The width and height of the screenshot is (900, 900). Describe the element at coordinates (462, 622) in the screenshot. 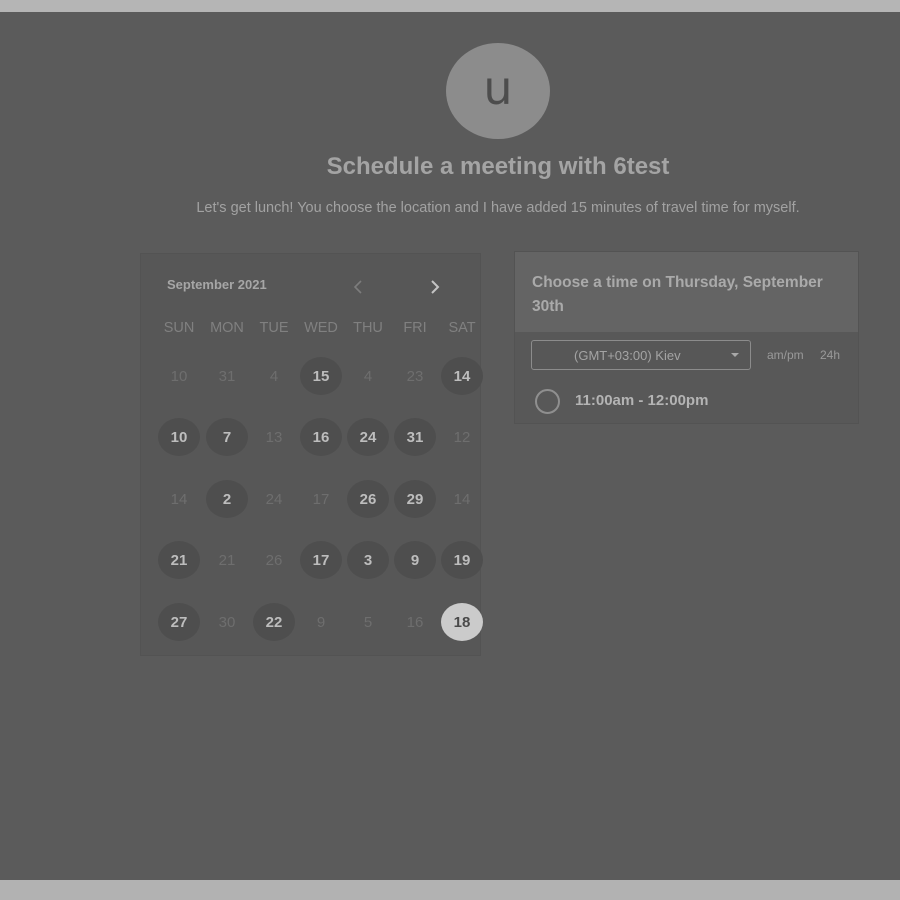

I see `calendar-day-selected: 18` at that location.